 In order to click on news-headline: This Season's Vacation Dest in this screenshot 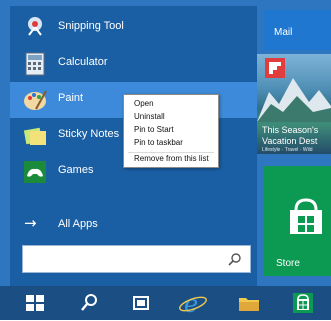, I will do `click(290, 135)`.